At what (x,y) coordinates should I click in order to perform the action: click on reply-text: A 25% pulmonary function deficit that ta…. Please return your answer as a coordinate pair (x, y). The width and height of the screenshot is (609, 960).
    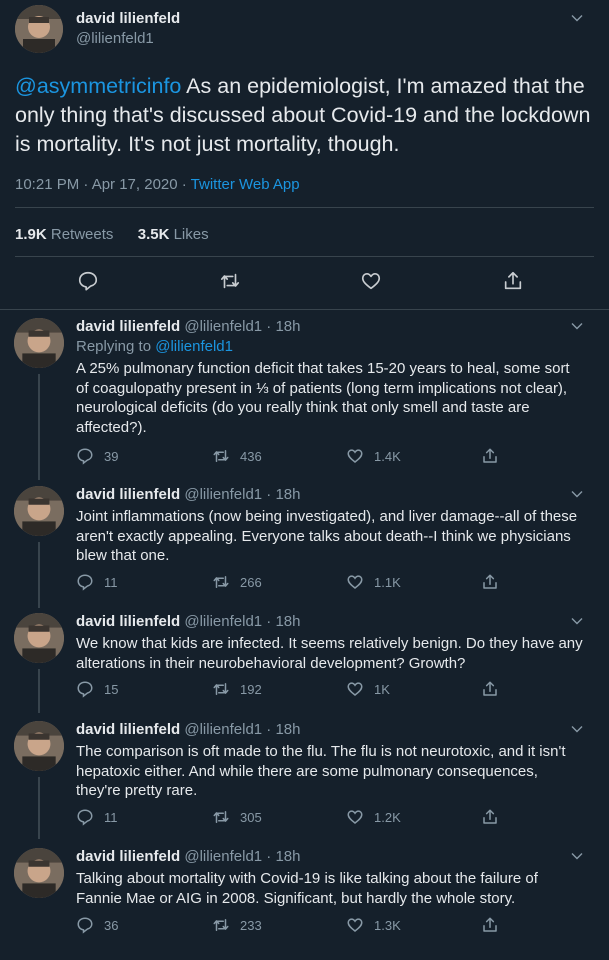
    Looking at the image, I should click on (323, 398).